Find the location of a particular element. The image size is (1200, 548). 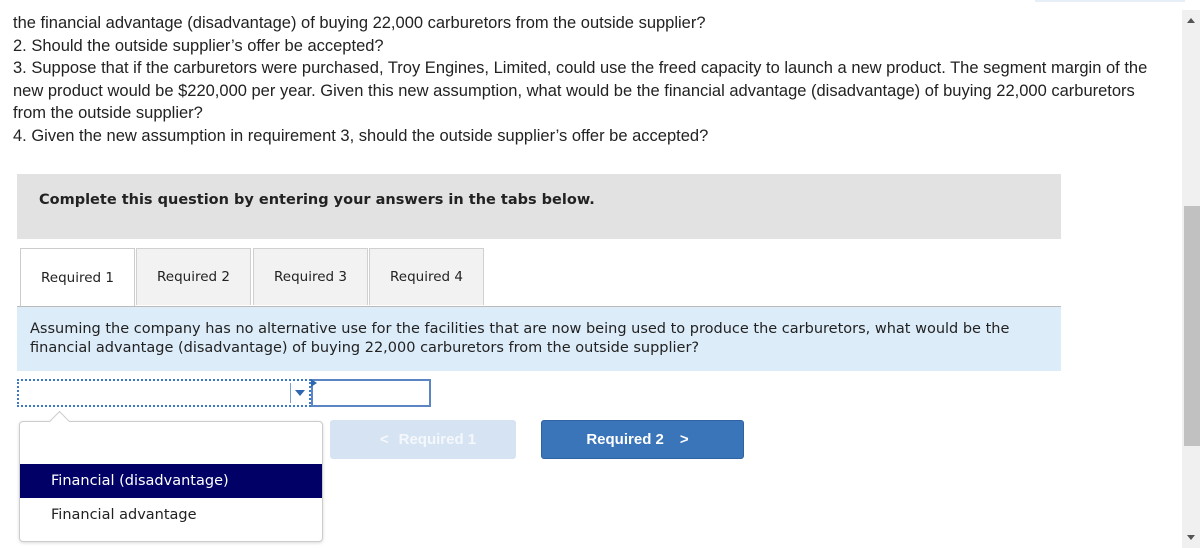

vertical-scrollbar is located at coordinates (1191, 279).